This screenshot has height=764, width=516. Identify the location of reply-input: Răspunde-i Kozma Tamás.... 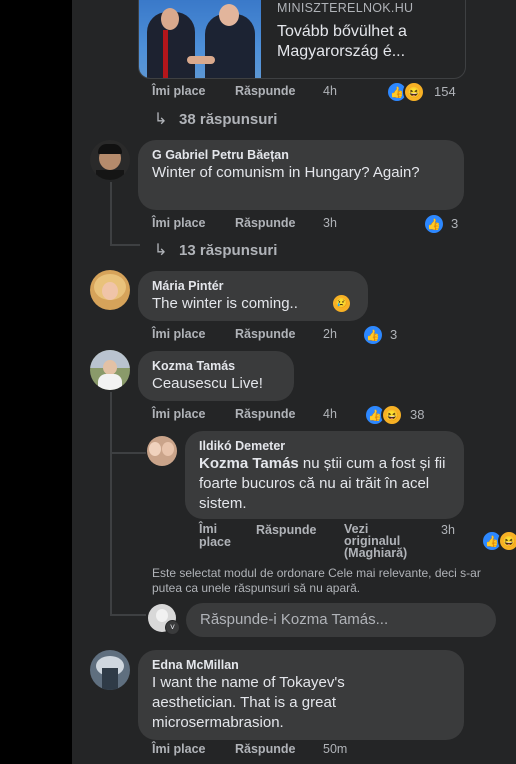
(341, 620).